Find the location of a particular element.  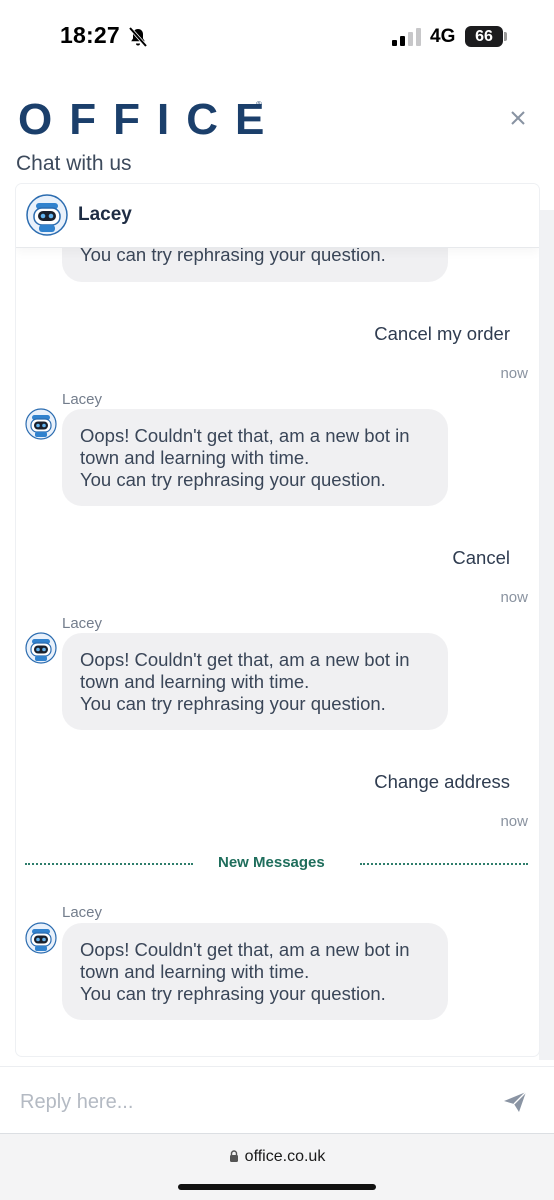

user-message: Change address is located at coordinates (442, 781).